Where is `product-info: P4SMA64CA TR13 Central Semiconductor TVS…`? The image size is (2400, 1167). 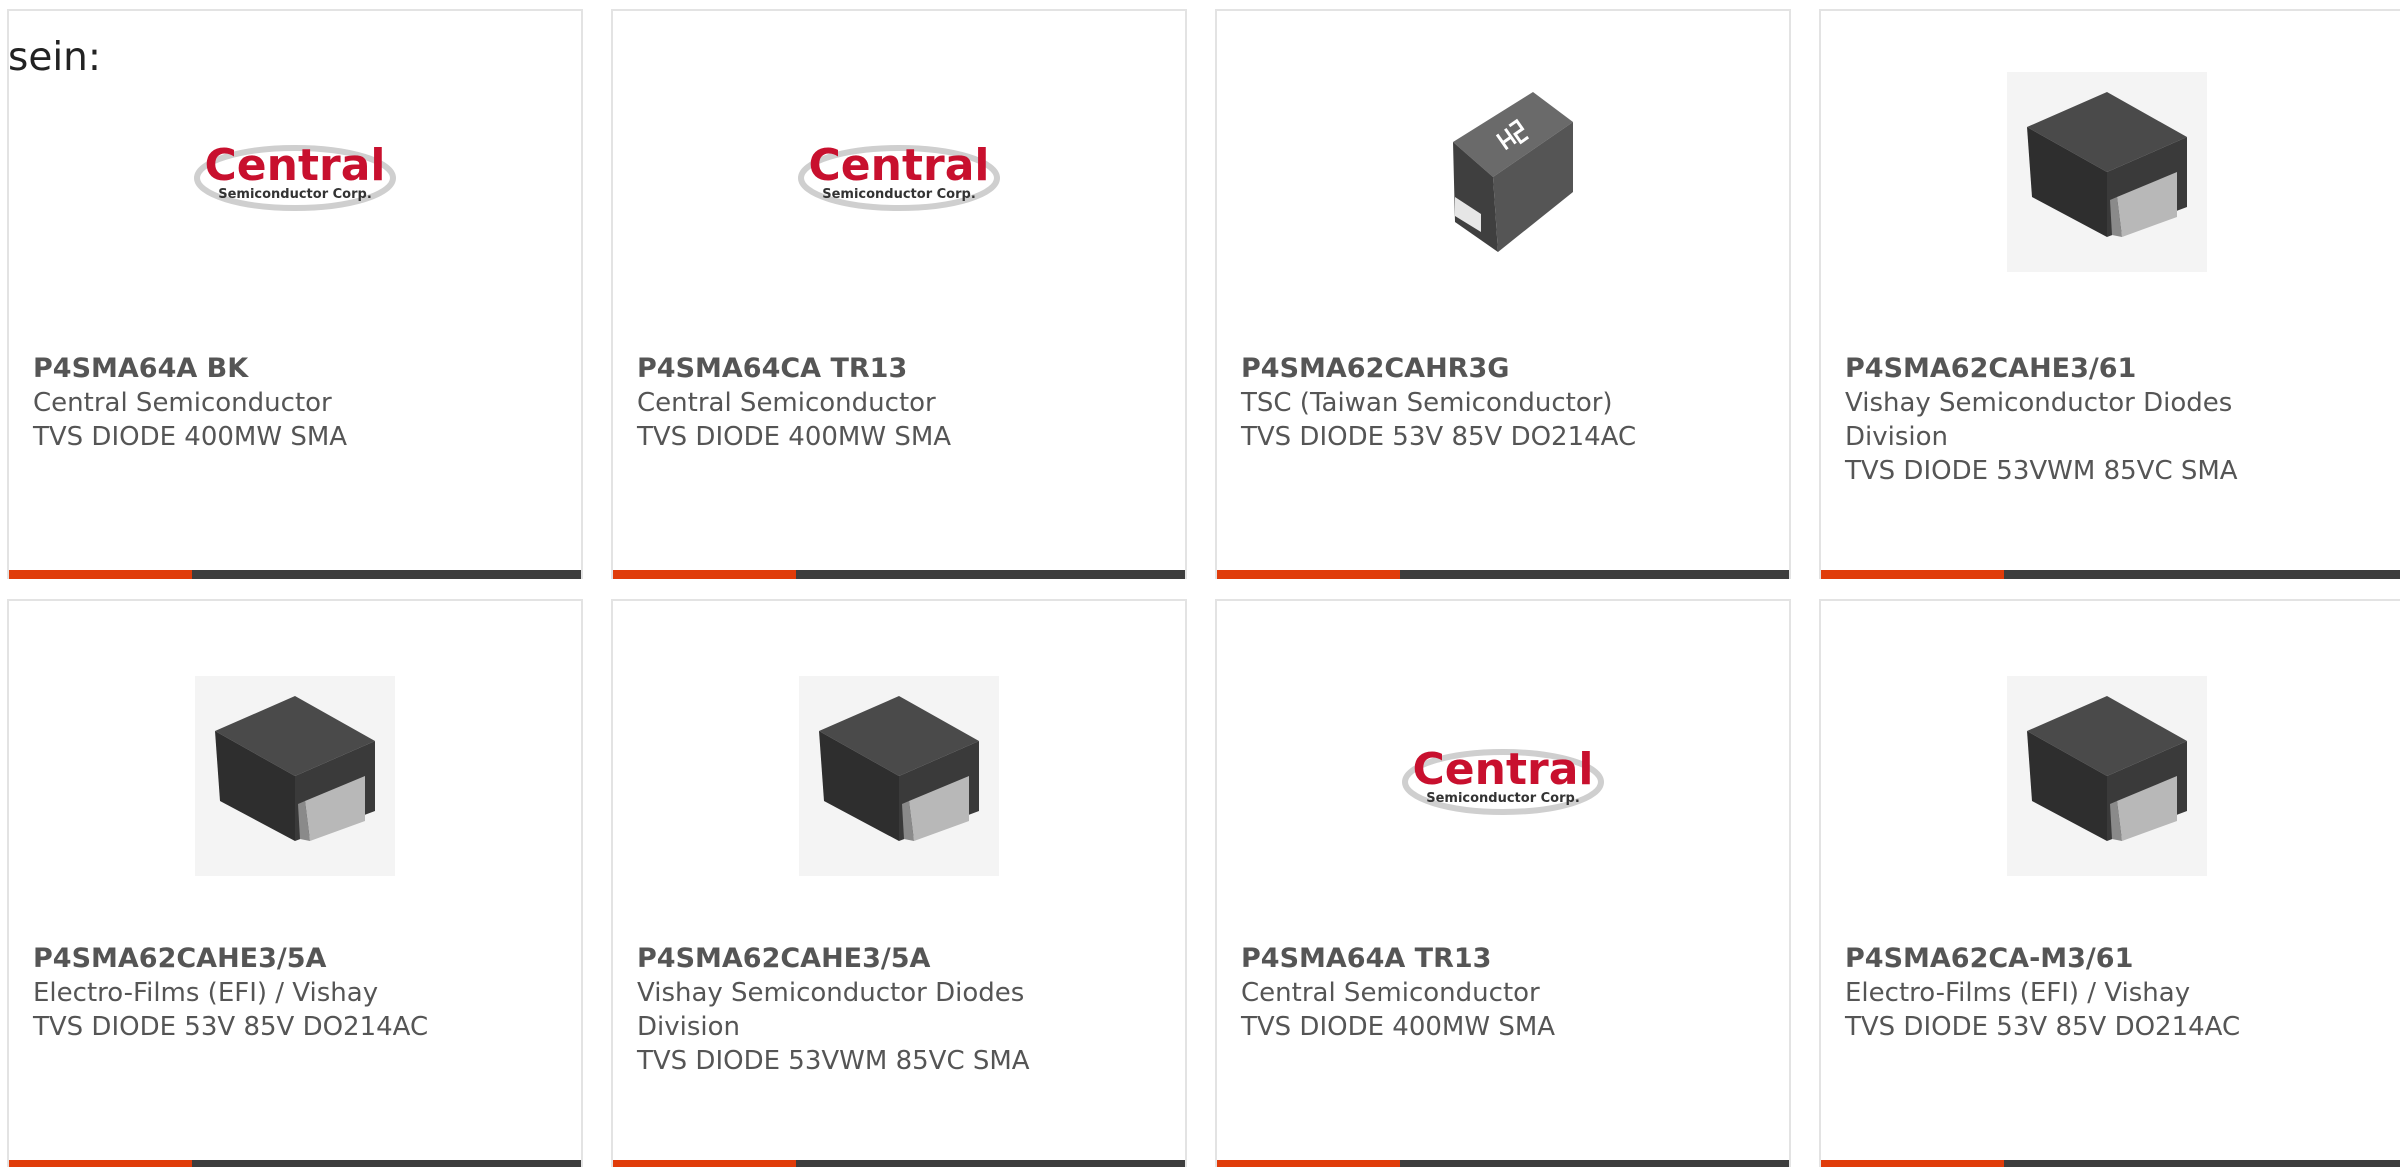
product-info: P4SMA64CA TR13 Central Semiconductor TVS… is located at coordinates (899, 403).